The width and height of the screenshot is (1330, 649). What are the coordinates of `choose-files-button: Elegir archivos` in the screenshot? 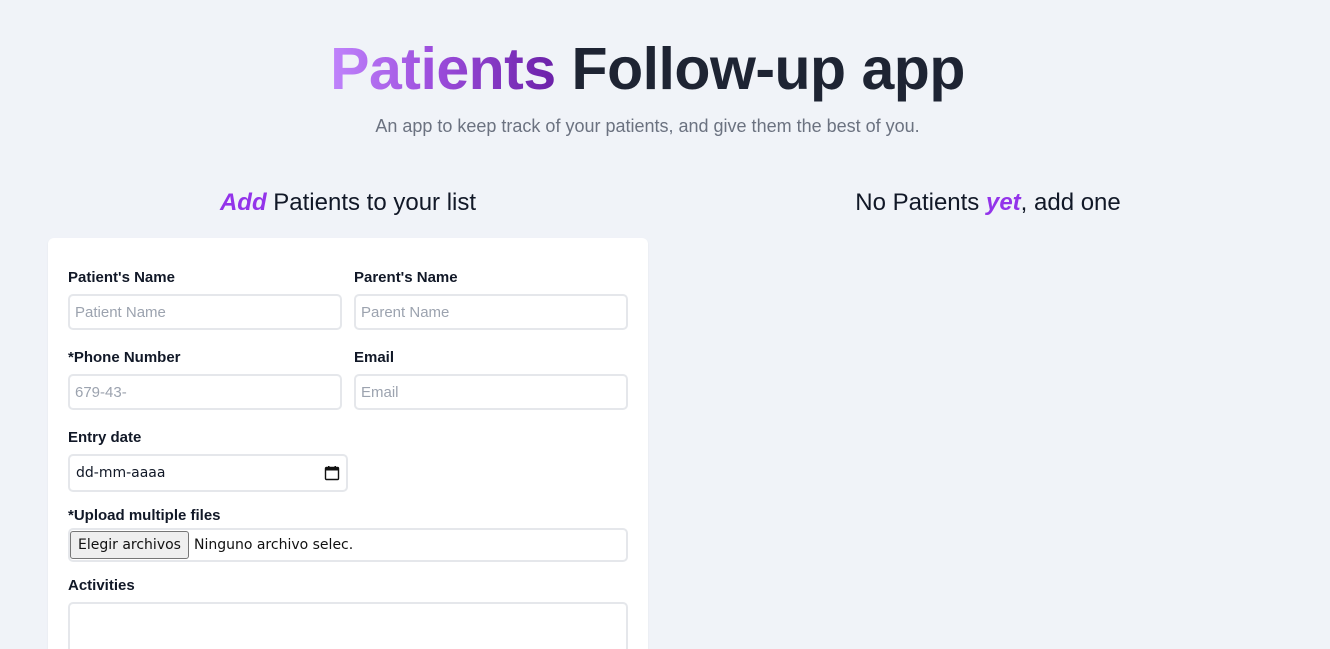 It's located at (129, 545).